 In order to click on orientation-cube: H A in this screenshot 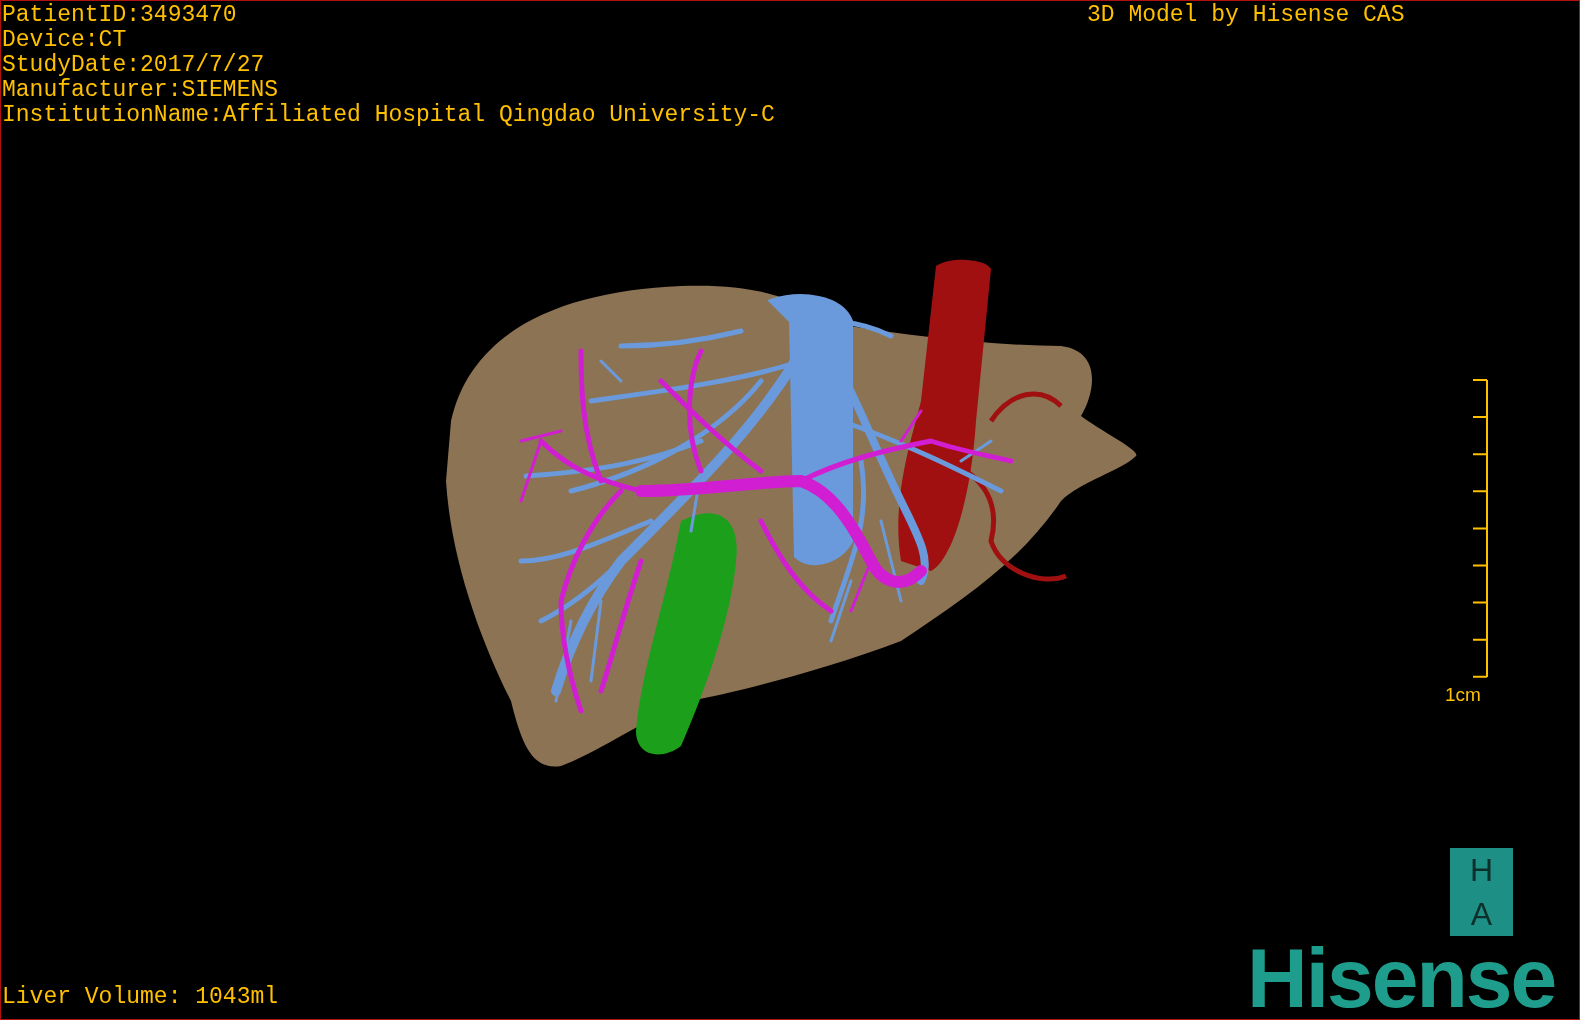, I will do `click(1481, 892)`.